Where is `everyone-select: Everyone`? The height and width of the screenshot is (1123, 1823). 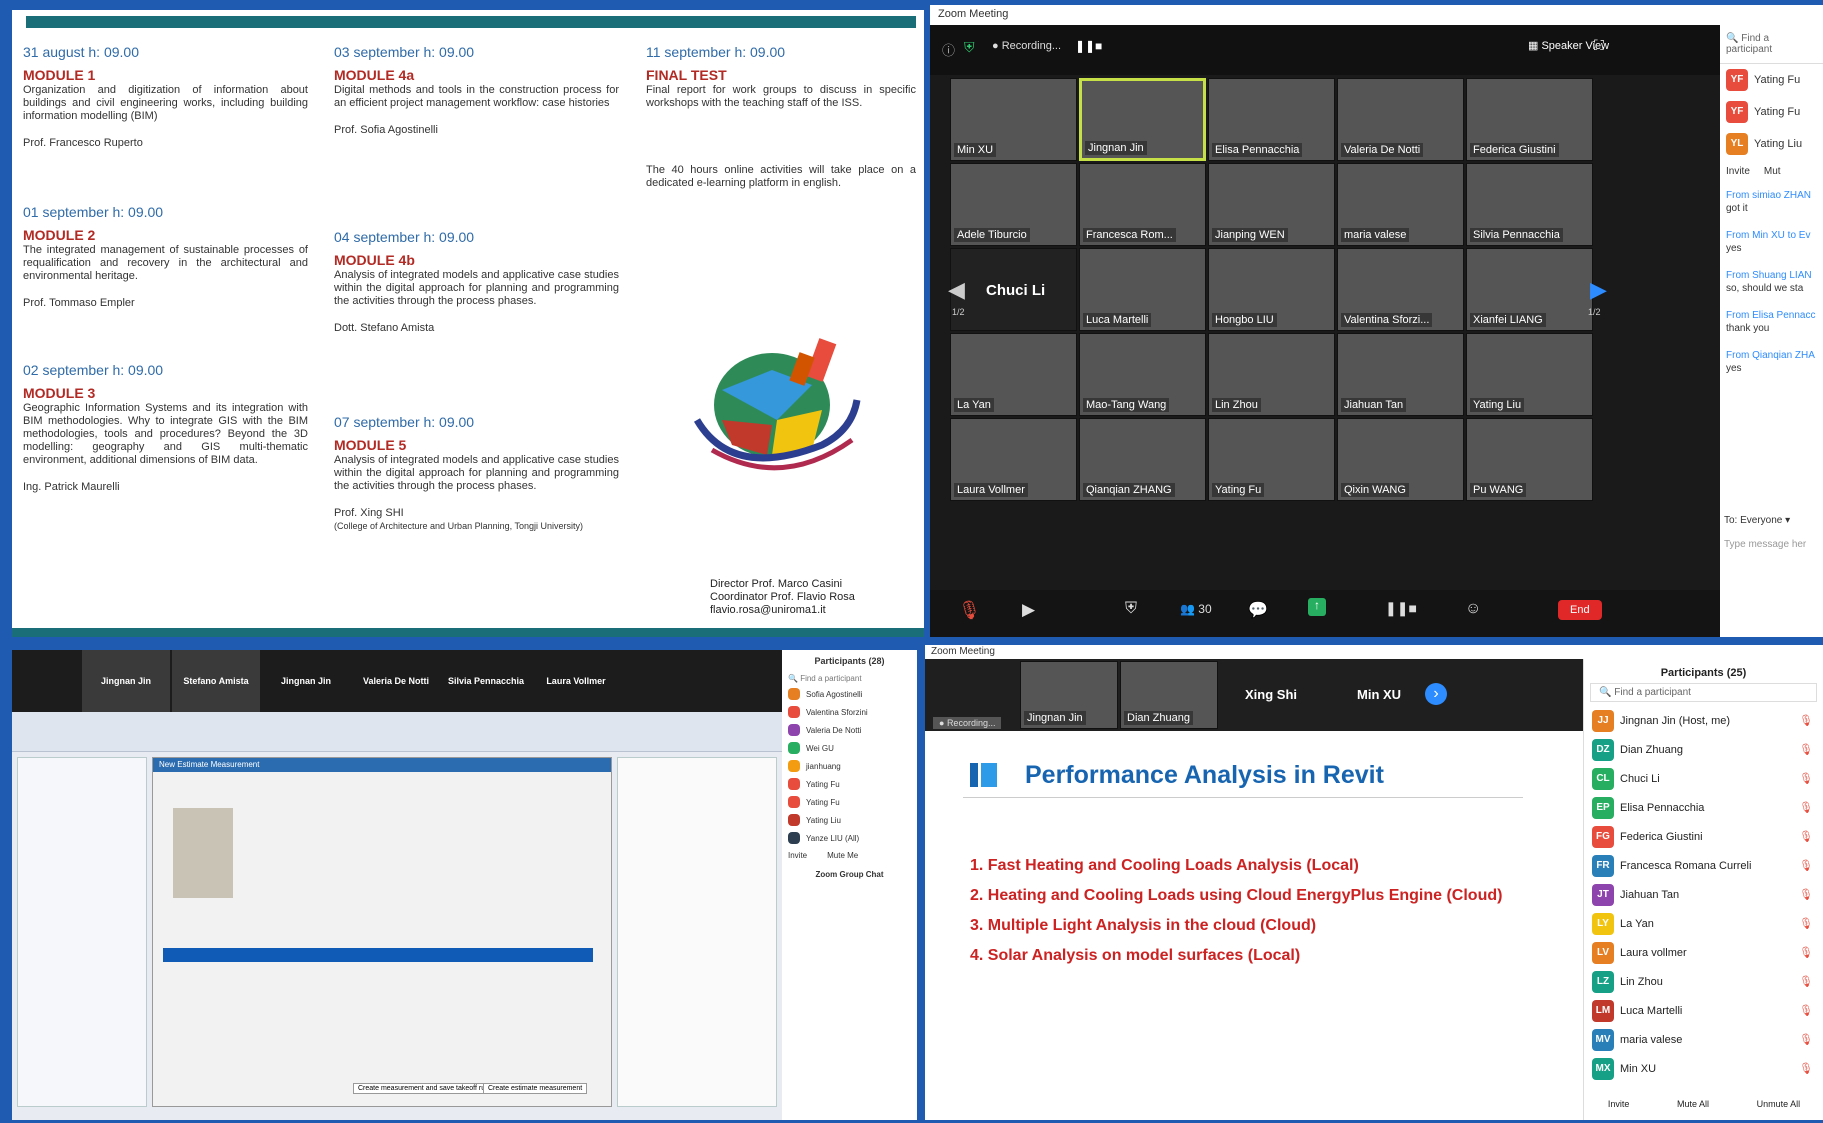
everyone-select: Everyone is located at coordinates (1761, 520).